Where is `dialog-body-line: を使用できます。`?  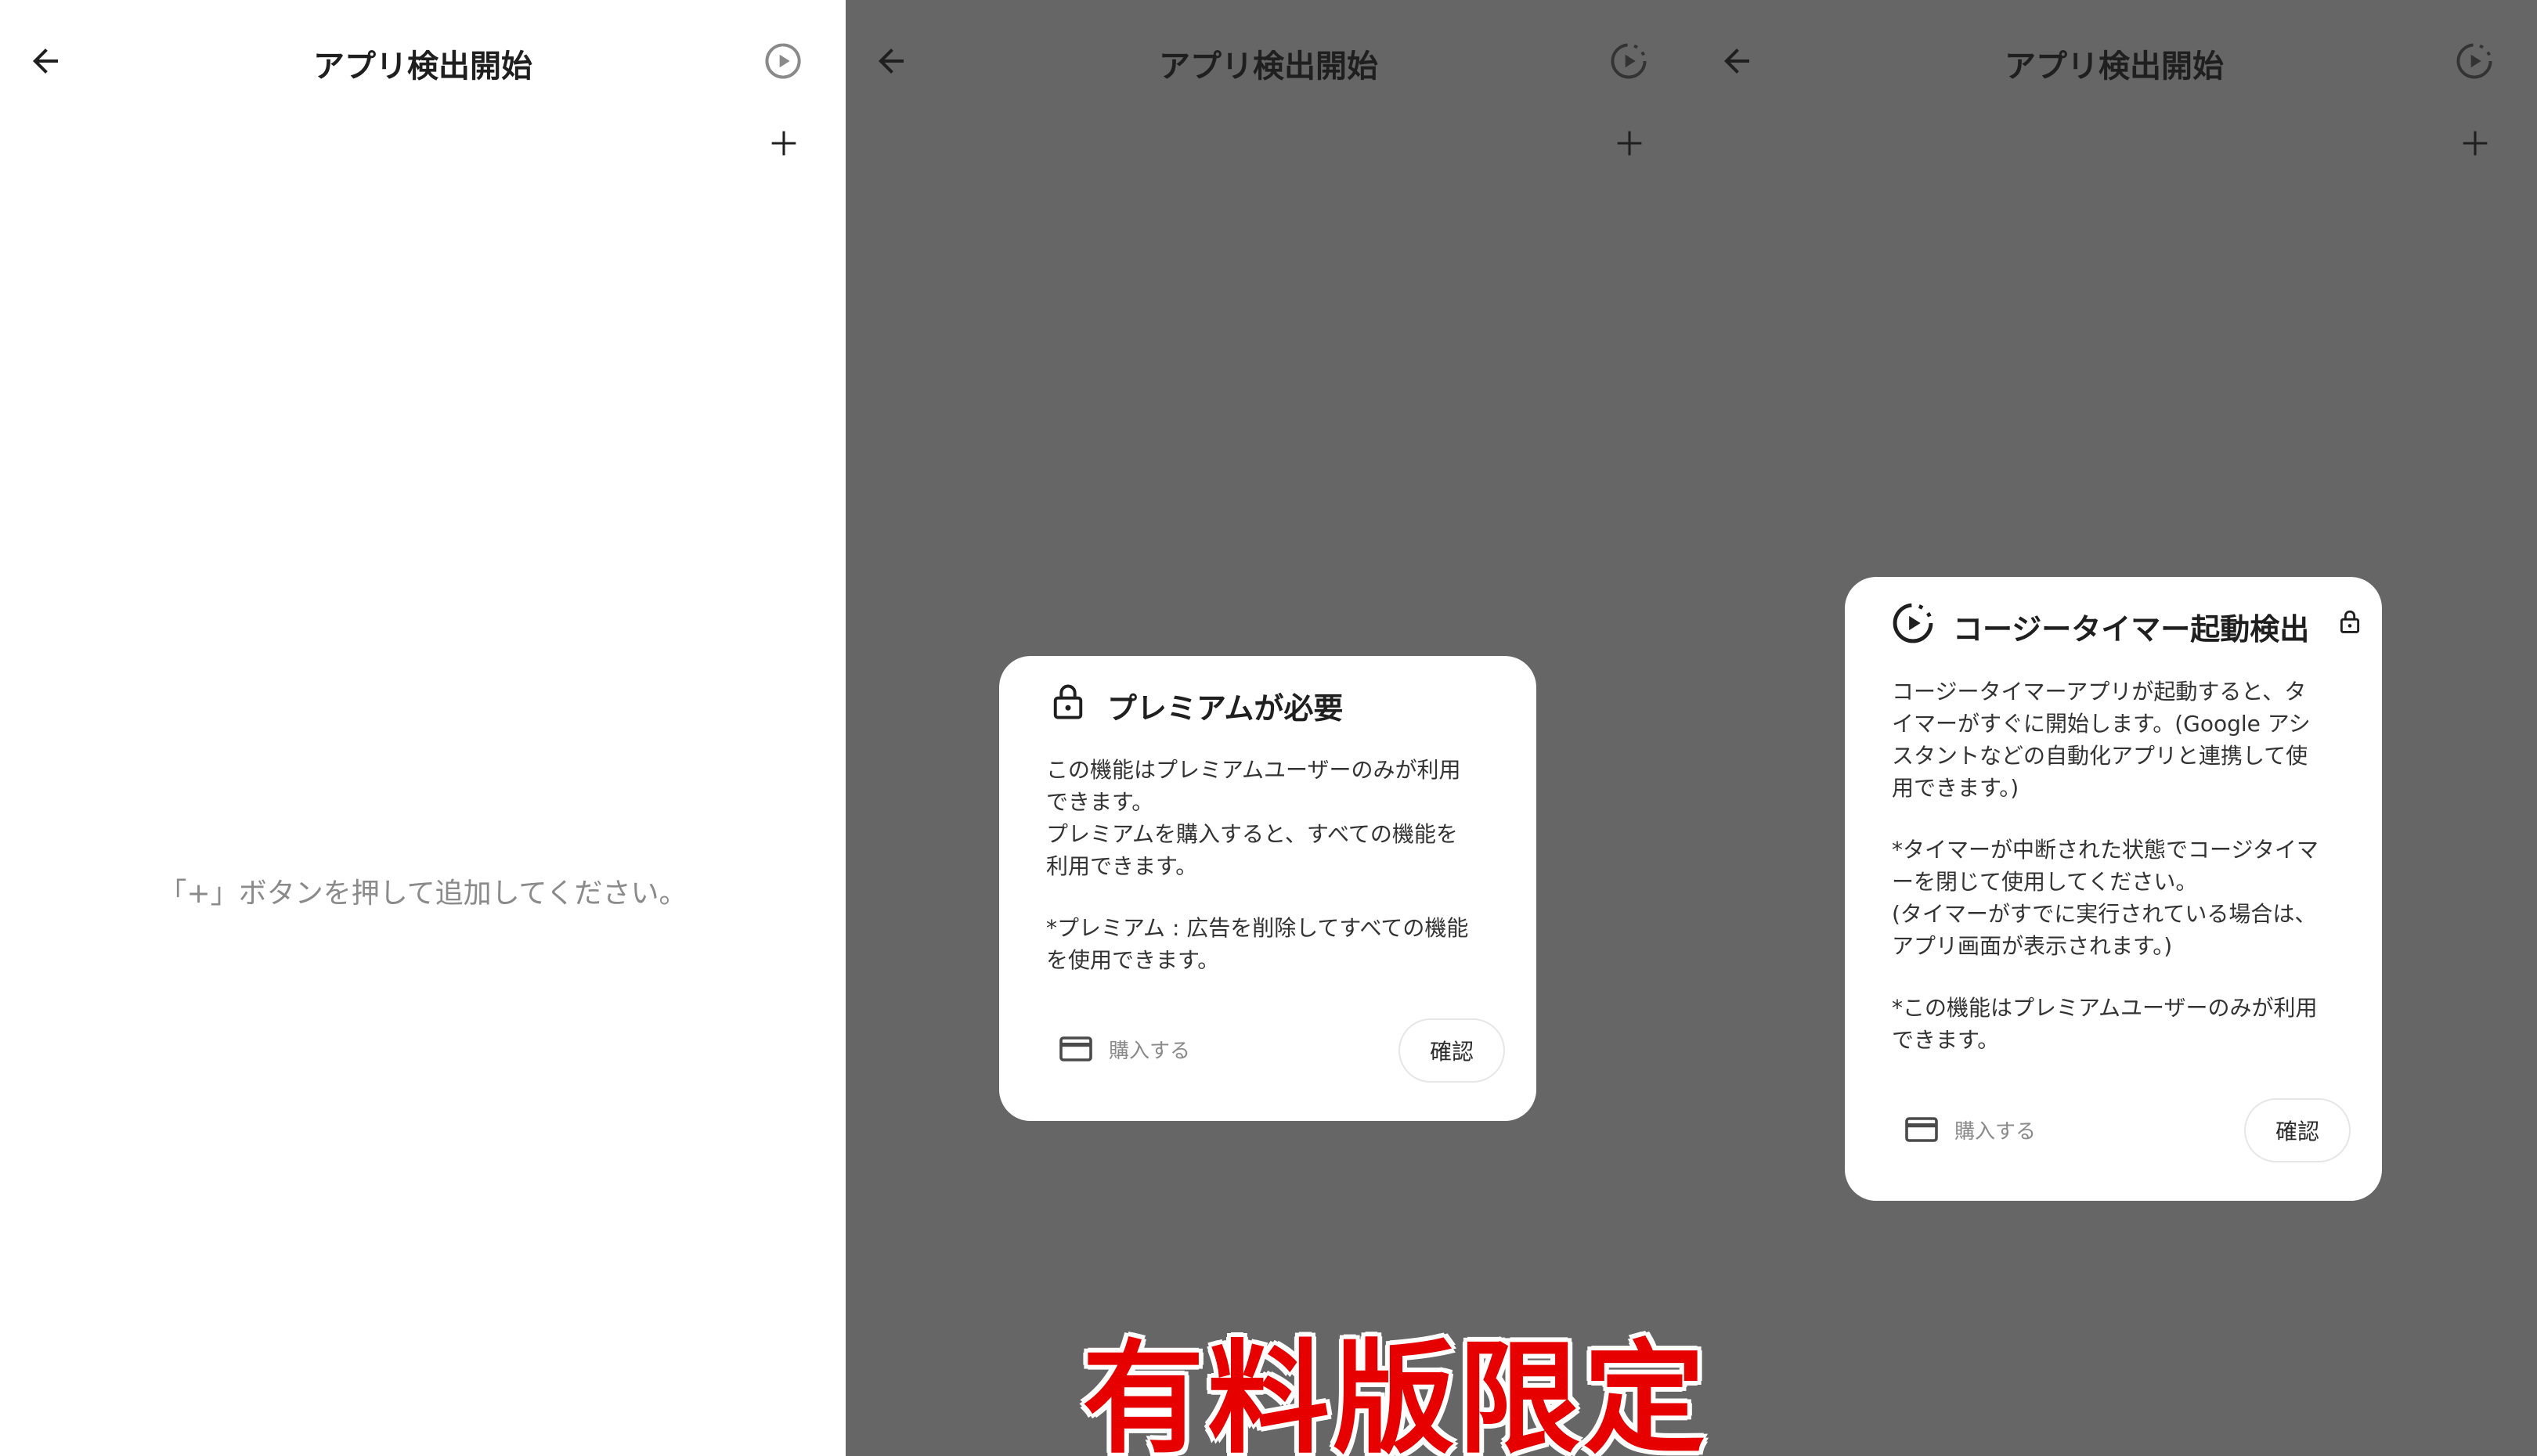
dialog-body-line: を使用できます。 is located at coordinates (1133, 960).